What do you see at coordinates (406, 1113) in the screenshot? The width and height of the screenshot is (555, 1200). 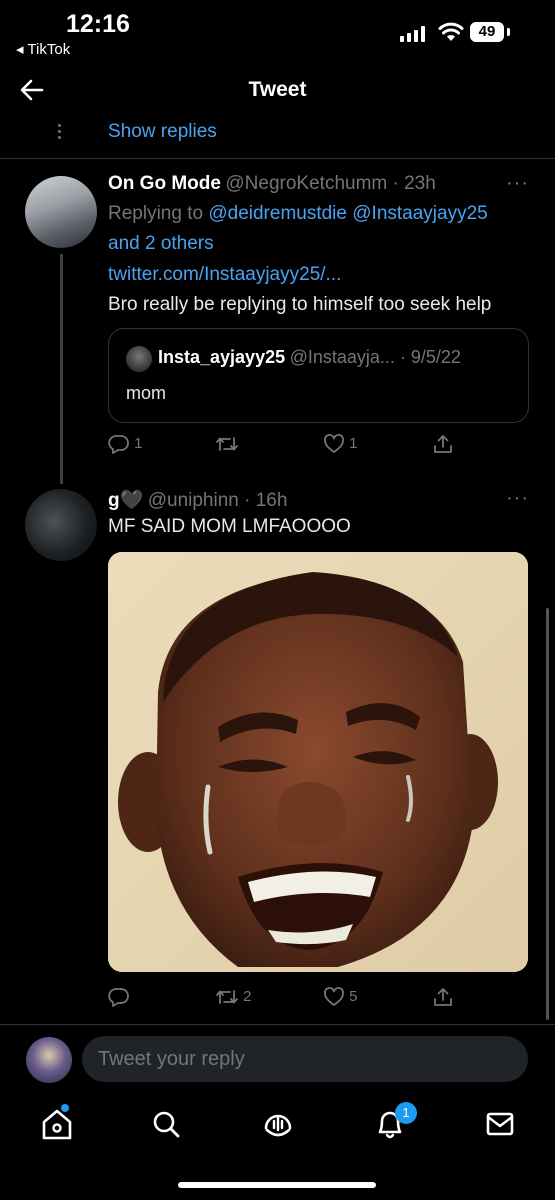 I see `notifications-badge: 1` at bounding box center [406, 1113].